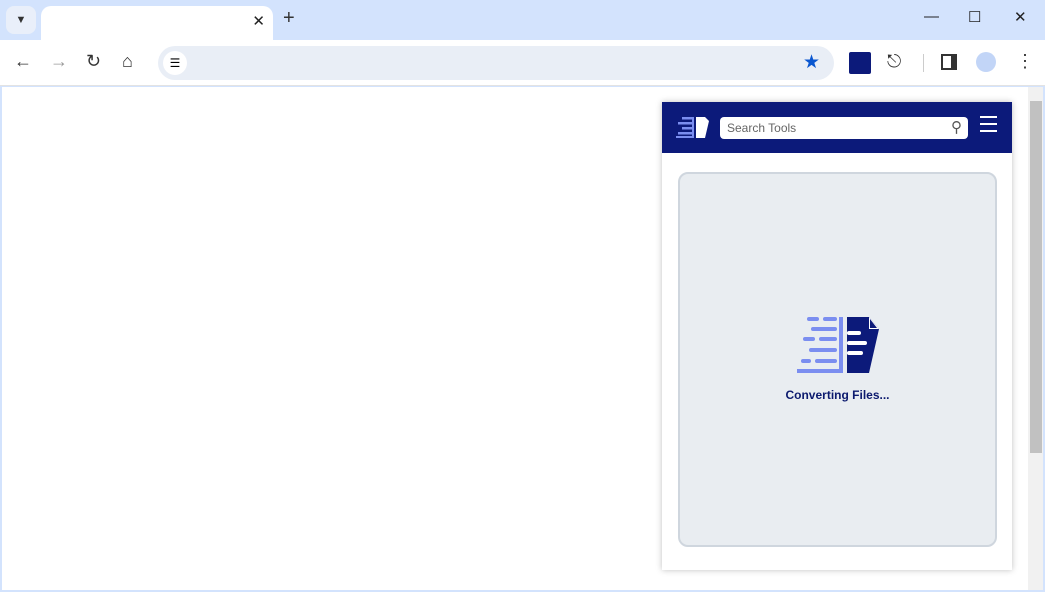 This screenshot has height=592, width=1045. Describe the element at coordinates (986, 62) in the screenshot. I see `profile-icon` at that location.